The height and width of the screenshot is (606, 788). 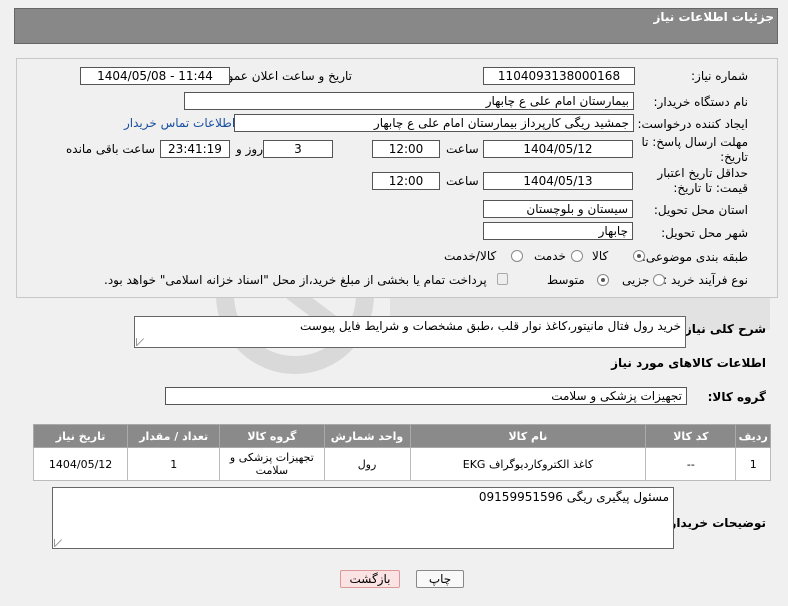 What do you see at coordinates (440, 579) in the screenshot?
I see `print-button: چاپ` at bounding box center [440, 579].